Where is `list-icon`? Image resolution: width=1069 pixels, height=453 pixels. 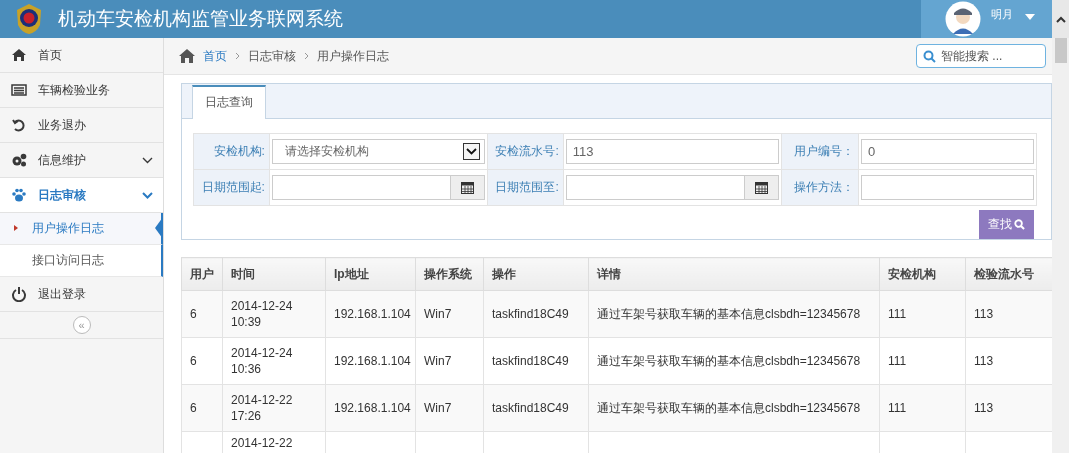 list-icon is located at coordinates (19, 90).